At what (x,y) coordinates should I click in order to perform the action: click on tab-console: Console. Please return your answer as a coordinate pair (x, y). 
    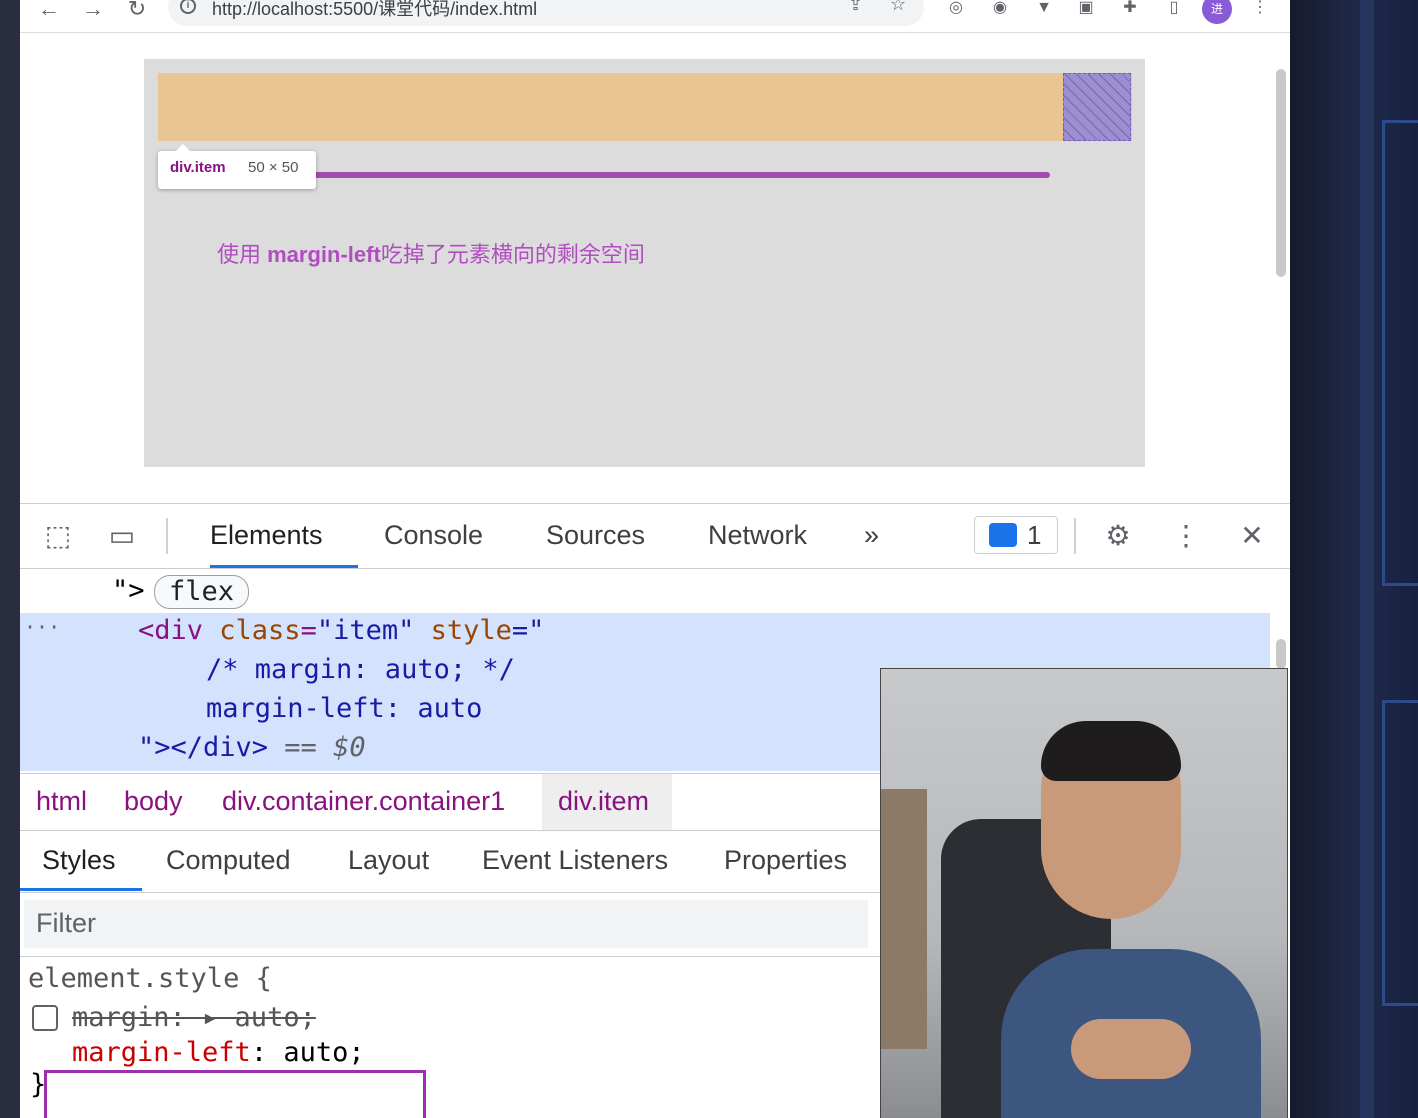
    Looking at the image, I should click on (433, 535).